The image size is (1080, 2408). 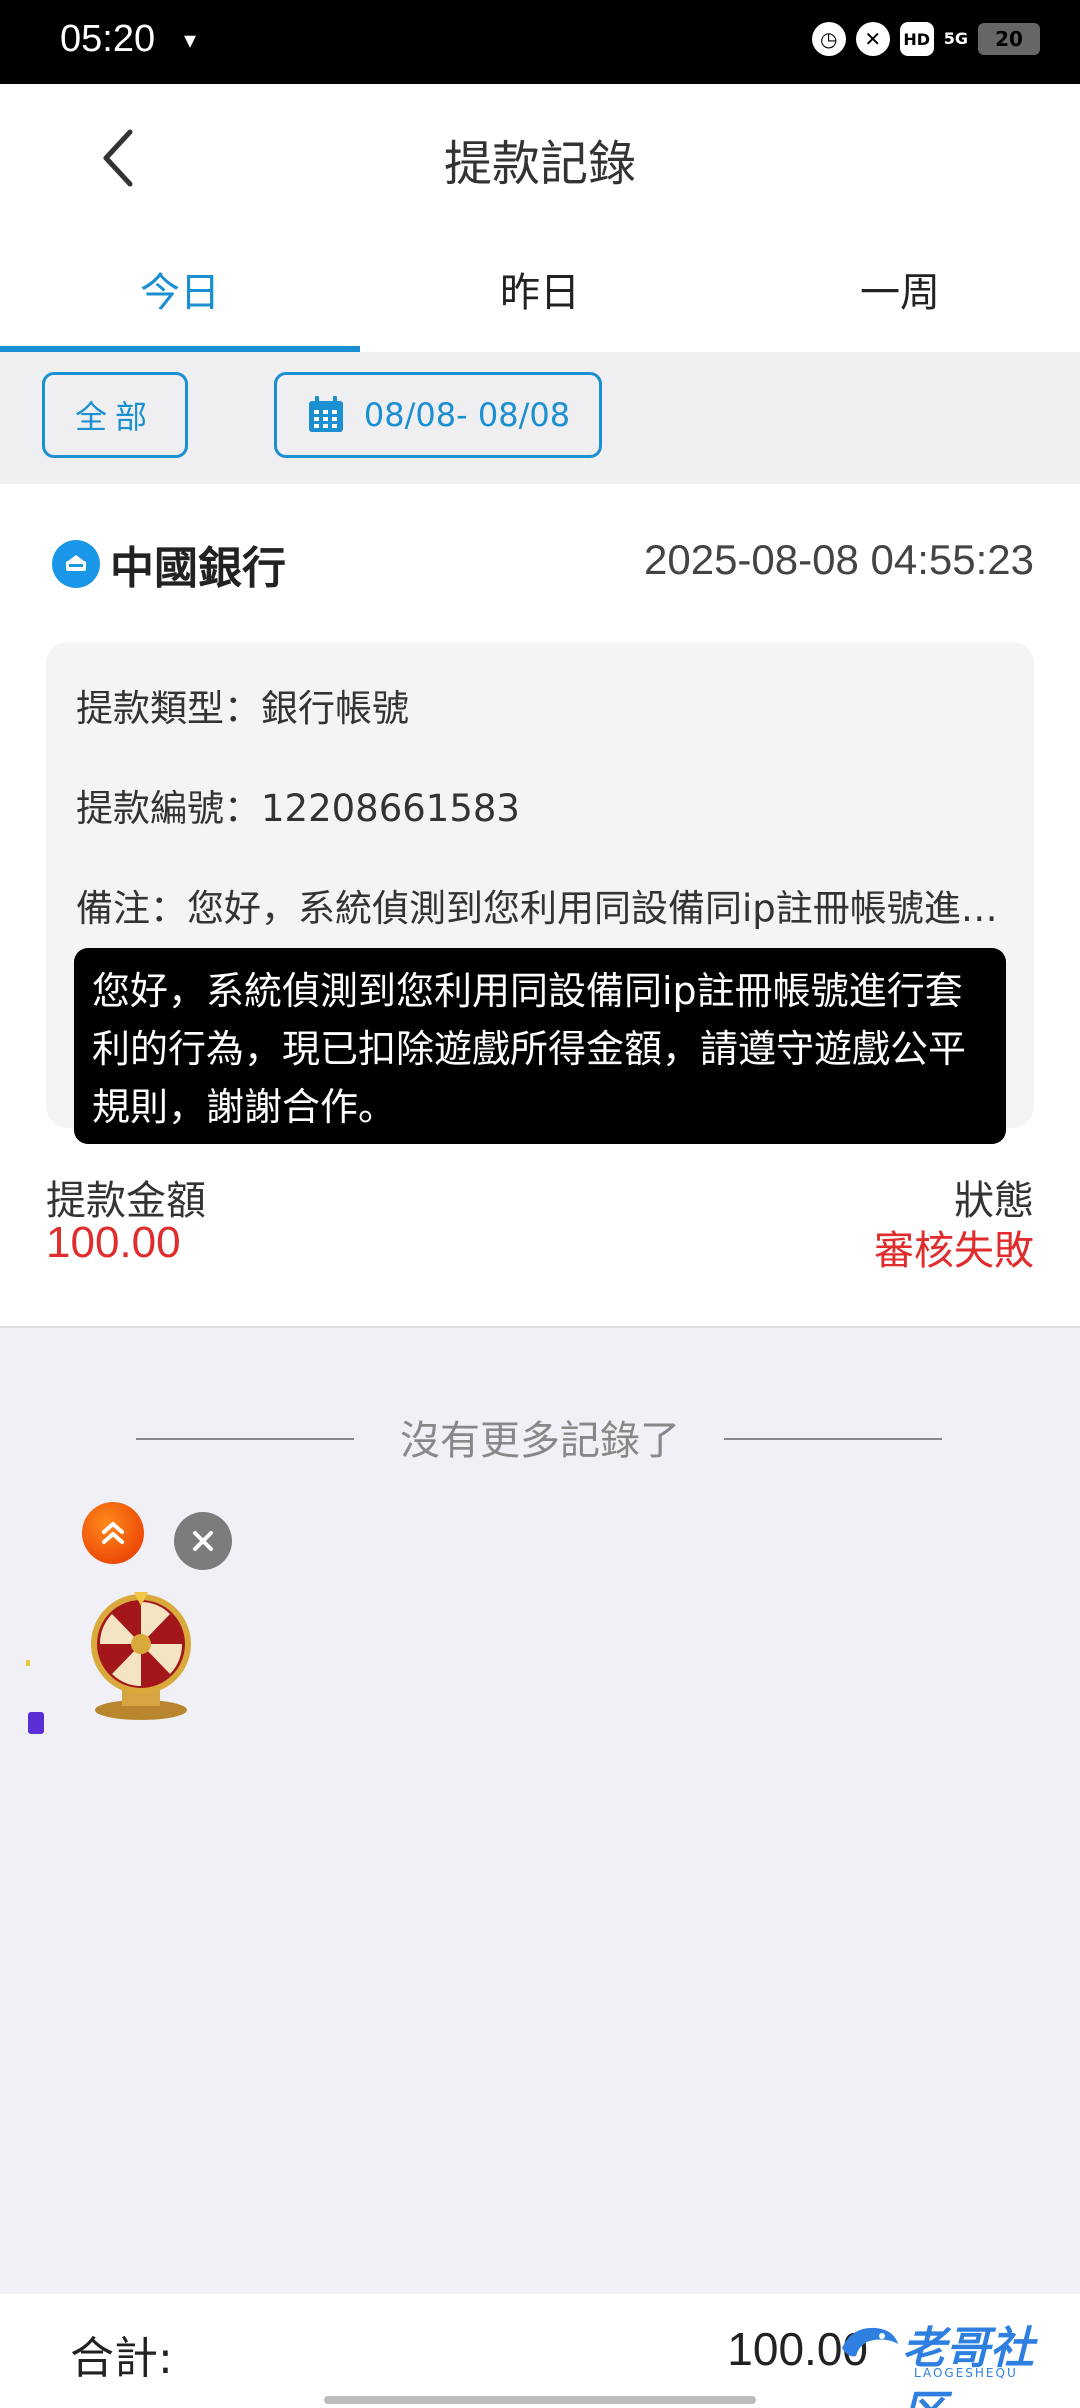 What do you see at coordinates (839, 559) in the screenshot?
I see `record-time: 2025-08-08 04:55:23` at bounding box center [839, 559].